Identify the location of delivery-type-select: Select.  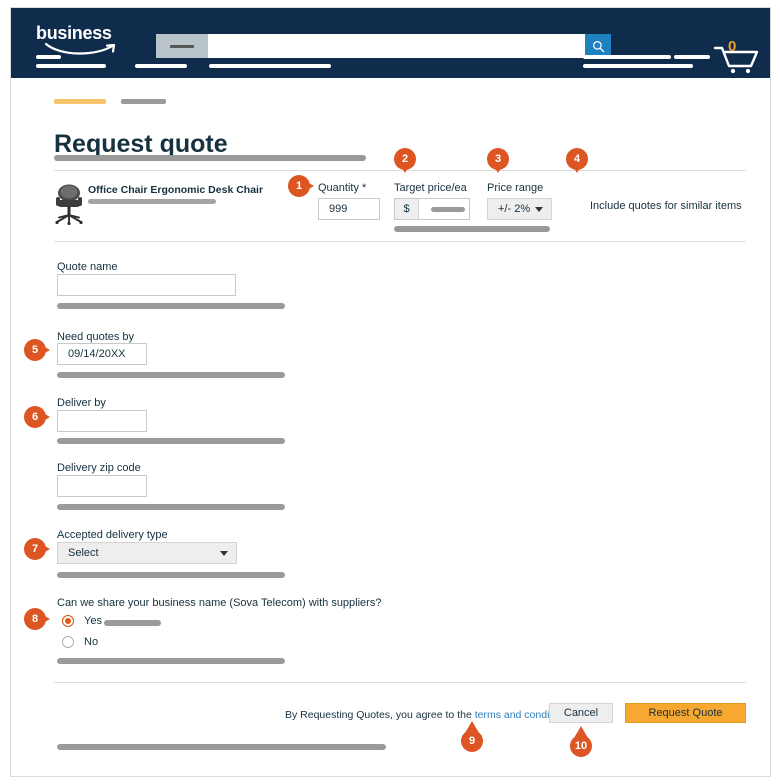
(147, 553).